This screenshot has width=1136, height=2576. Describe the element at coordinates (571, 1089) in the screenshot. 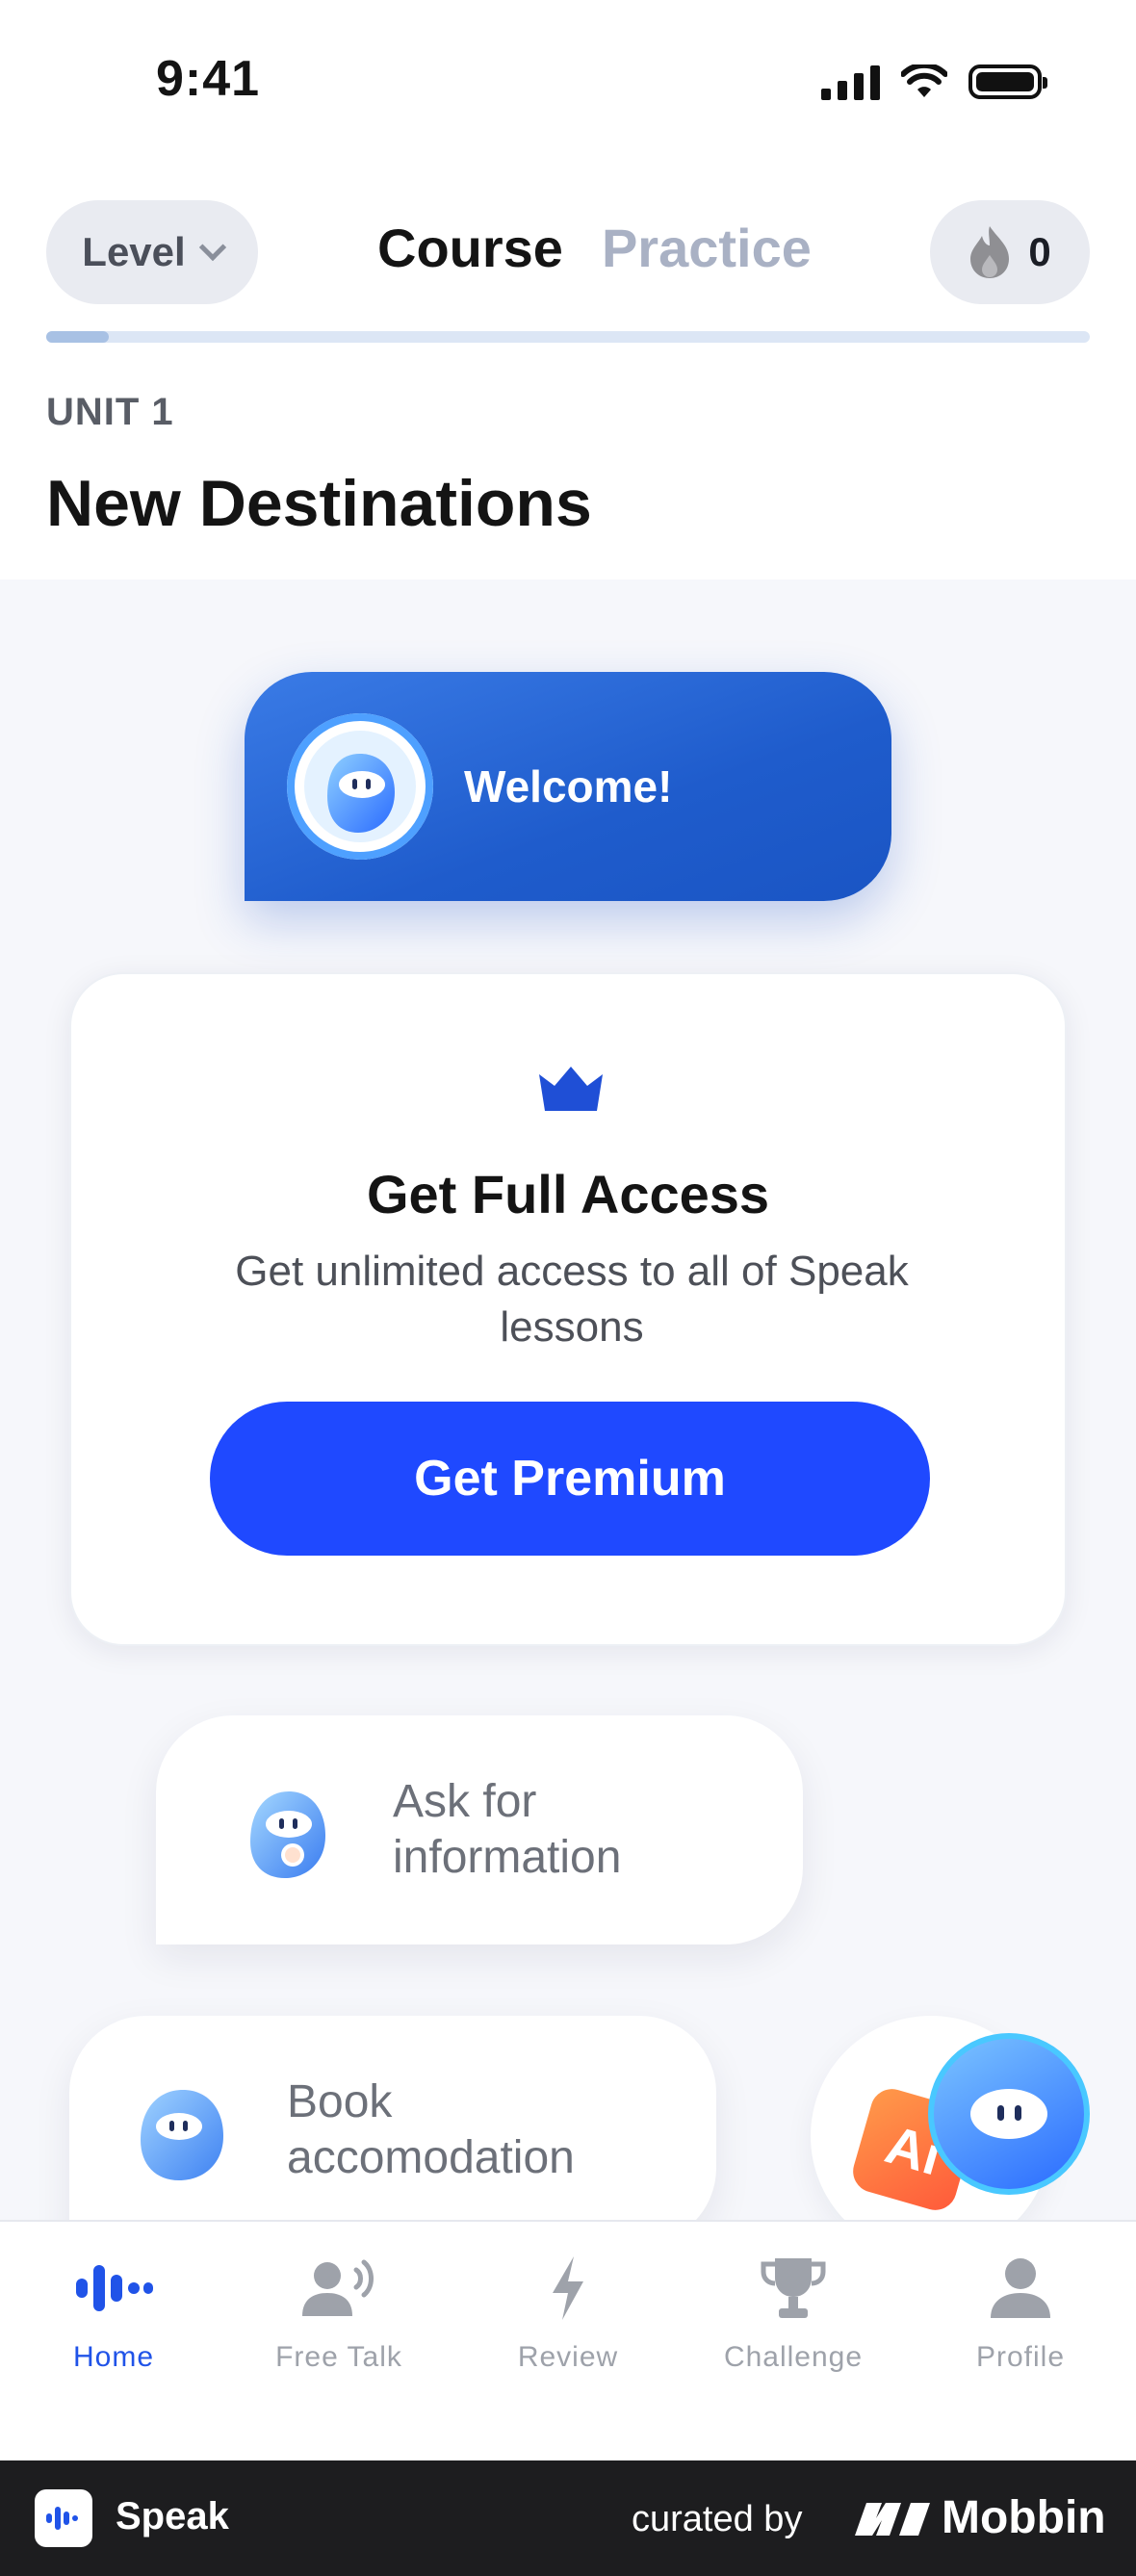

I see `crown-icon` at that location.